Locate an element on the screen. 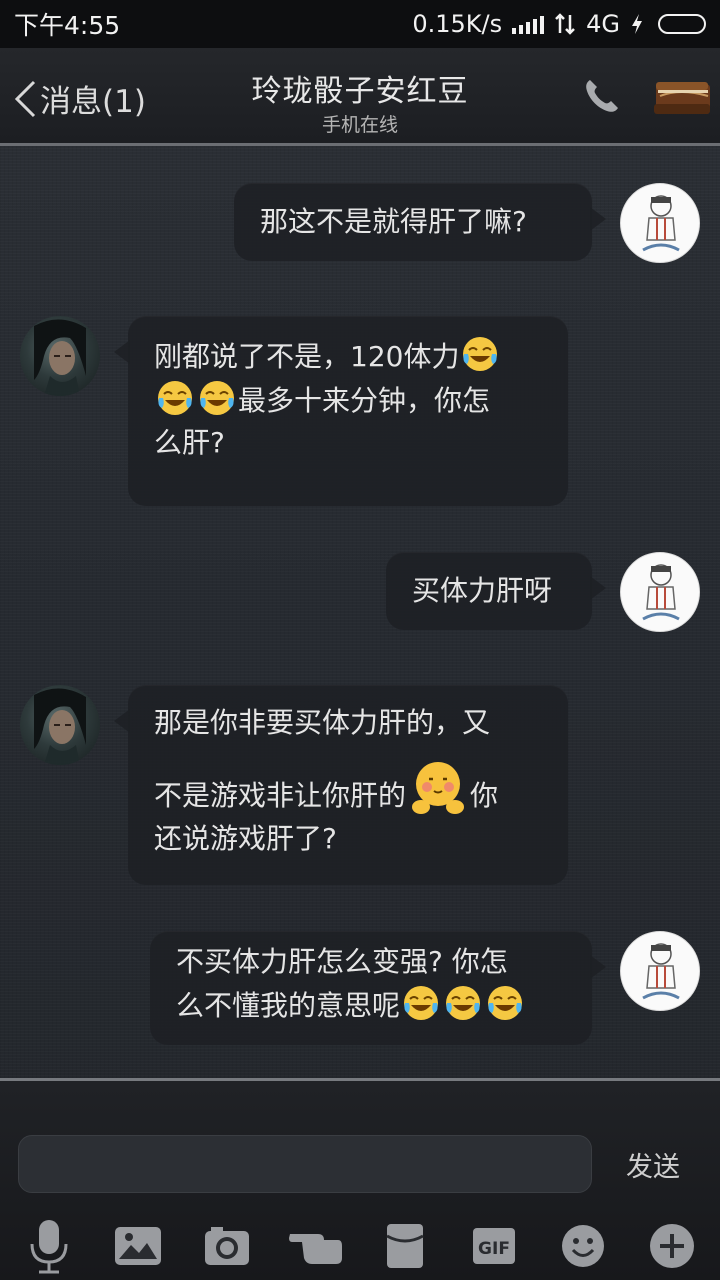 This screenshot has width=720, height=1280. gif-button: GIF is located at coordinates (494, 1246).